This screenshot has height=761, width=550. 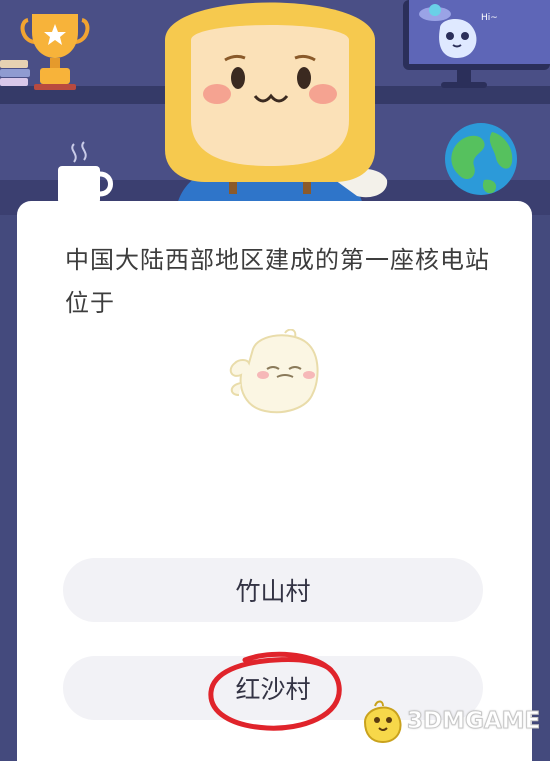 What do you see at coordinates (55, 52) in the screenshot?
I see `trophy-icon` at bounding box center [55, 52].